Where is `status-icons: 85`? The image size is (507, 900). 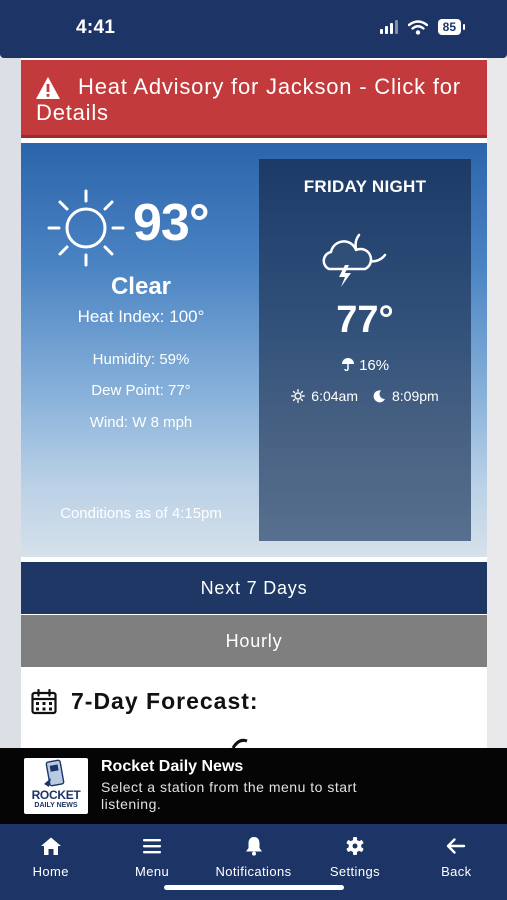 status-icons: 85 is located at coordinates (422, 27).